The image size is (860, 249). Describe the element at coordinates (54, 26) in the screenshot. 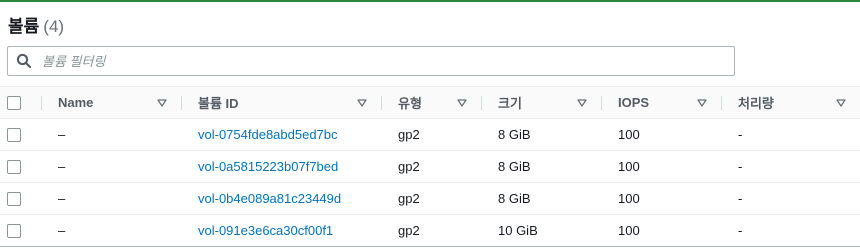

I see `volume-count: (4)` at that location.